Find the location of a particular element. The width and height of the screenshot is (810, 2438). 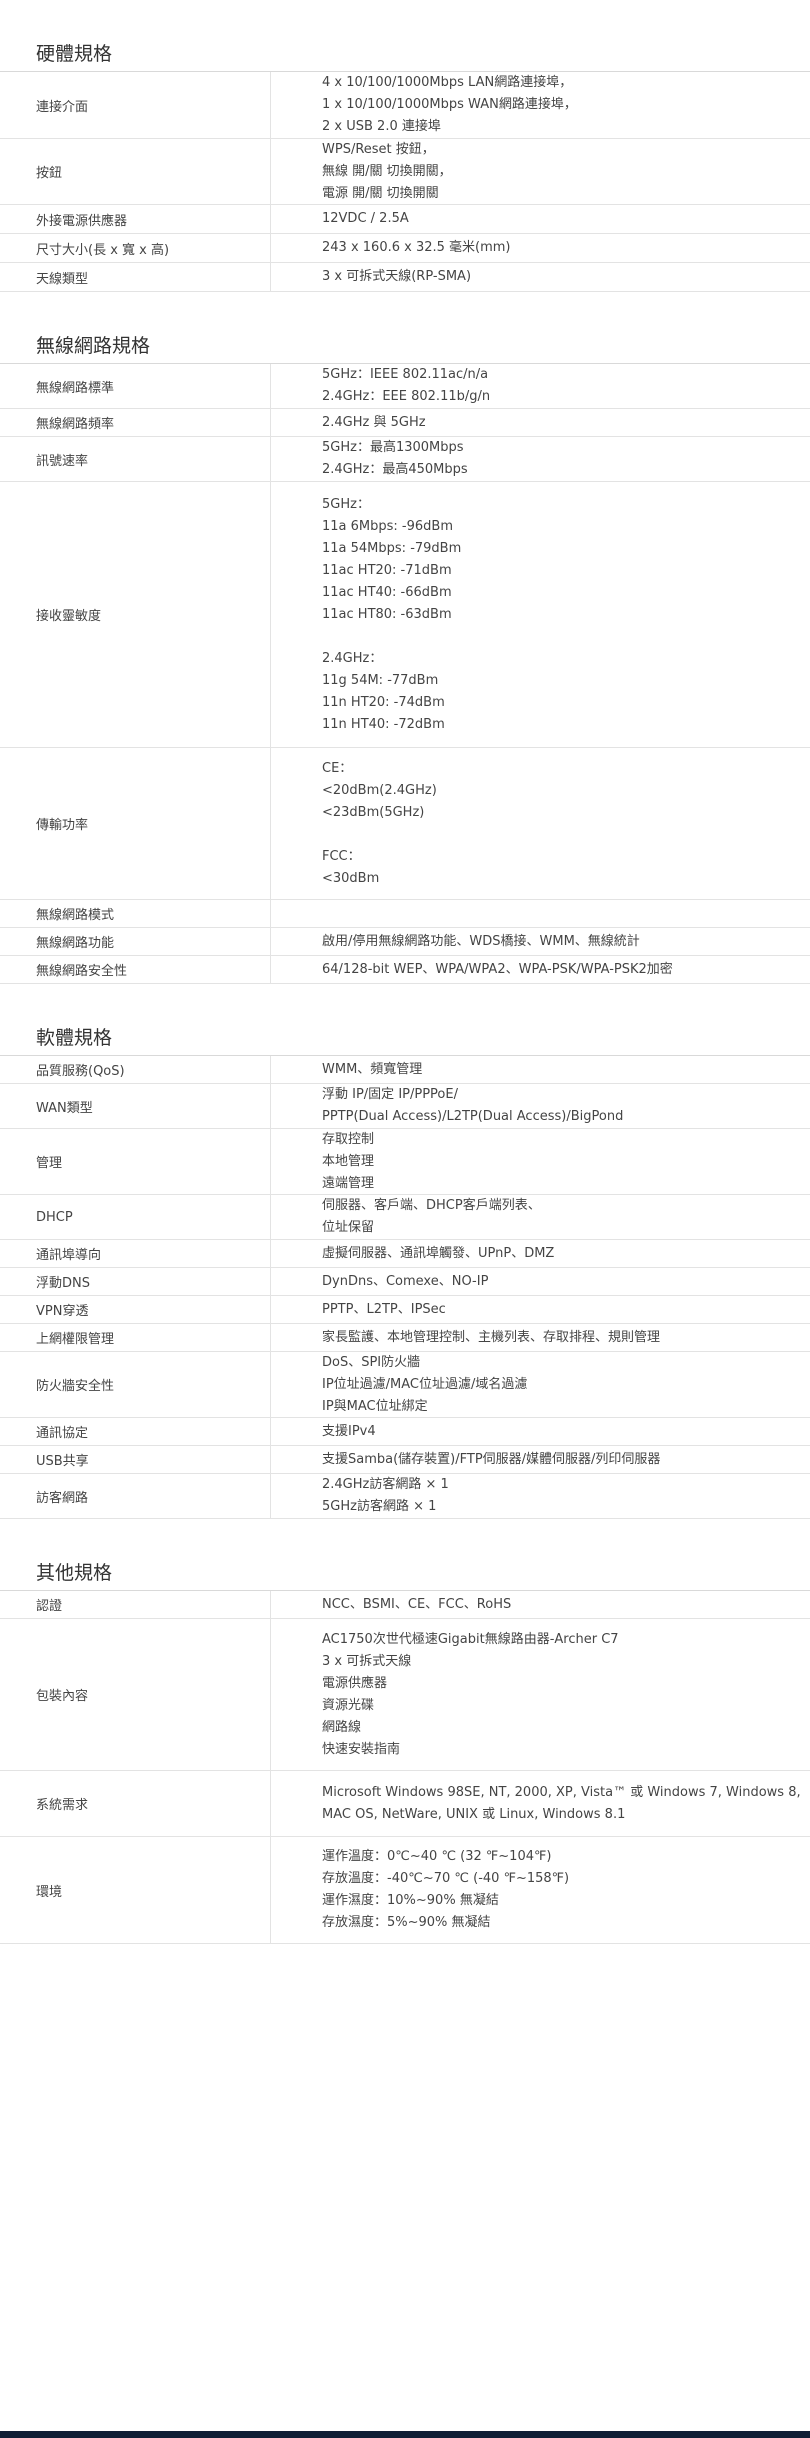

row-value: 存取控制 本地管理 遠端管理 is located at coordinates (348, 1161).